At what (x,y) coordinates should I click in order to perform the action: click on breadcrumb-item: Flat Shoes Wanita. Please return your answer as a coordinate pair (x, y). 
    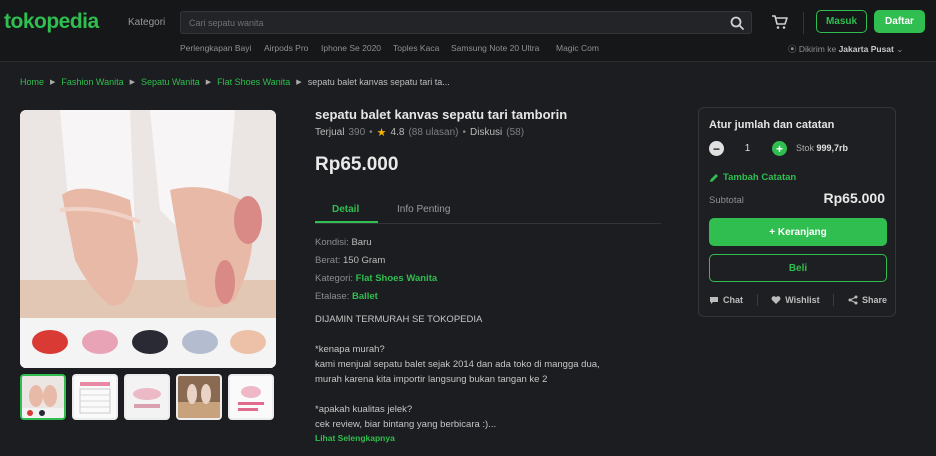
    Looking at the image, I should click on (253, 82).